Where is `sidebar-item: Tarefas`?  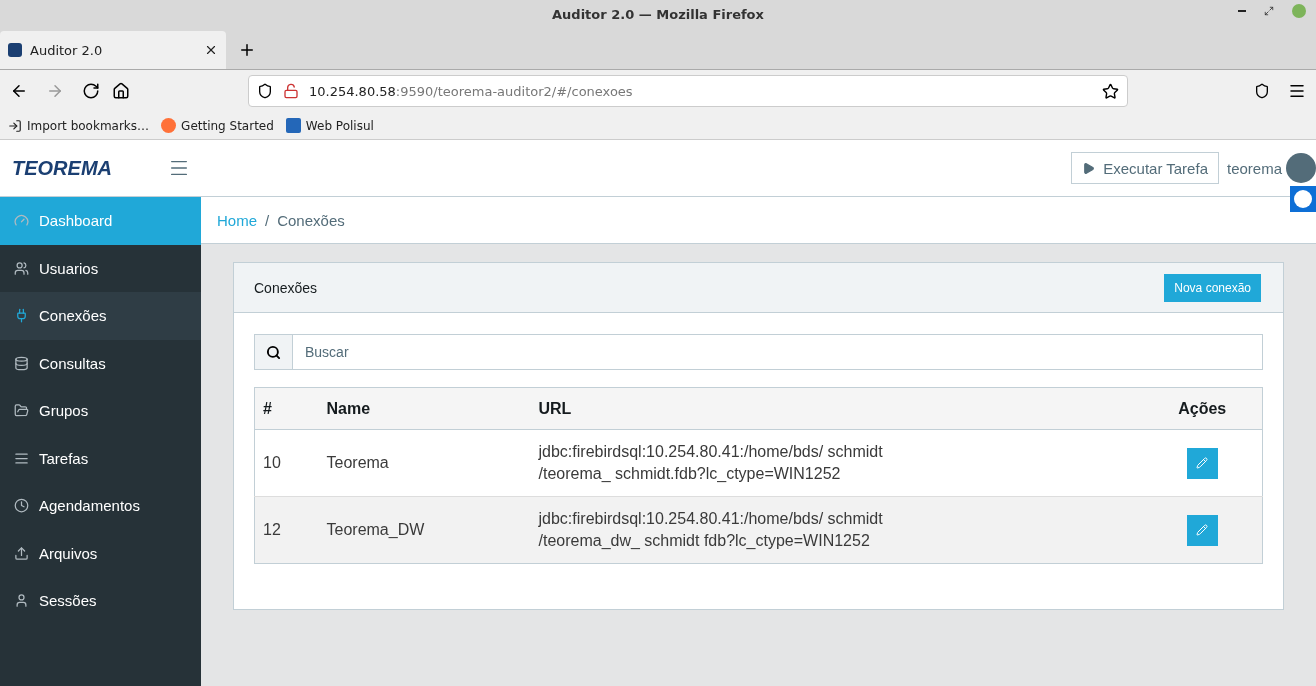
sidebar-item: Tarefas is located at coordinates (100, 458).